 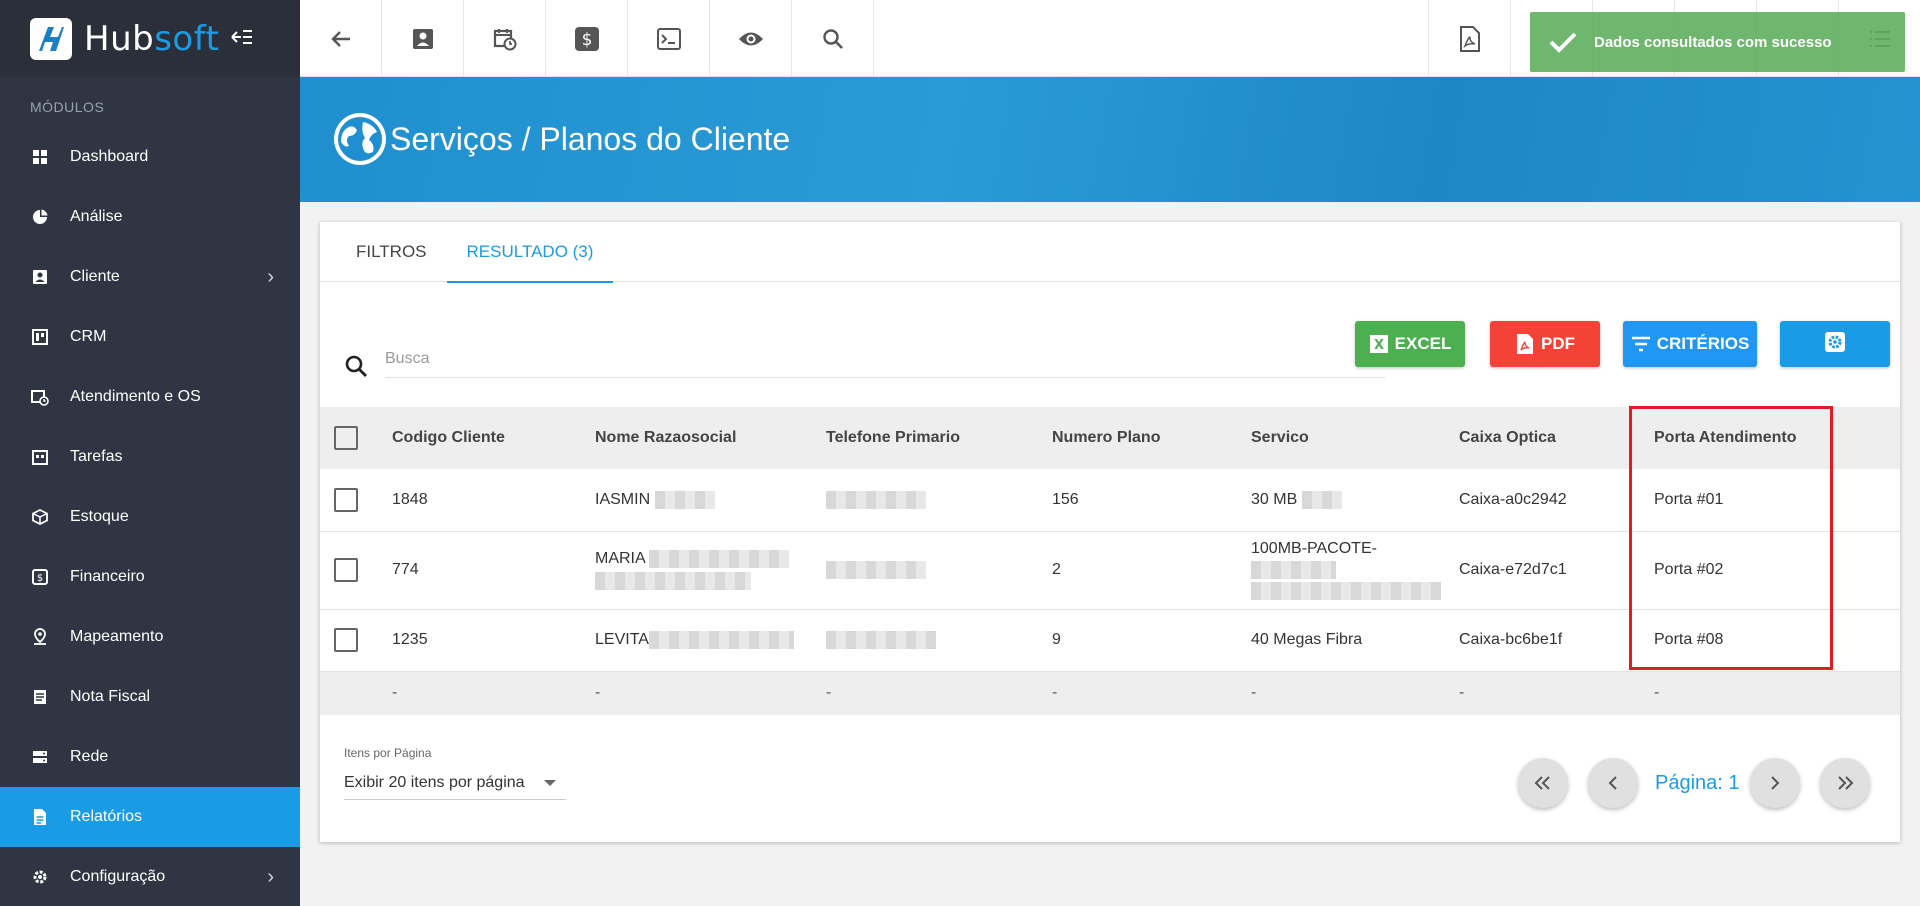 What do you see at coordinates (150, 517) in the screenshot?
I see `sidebar-item-estoque: Estoque` at bounding box center [150, 517].